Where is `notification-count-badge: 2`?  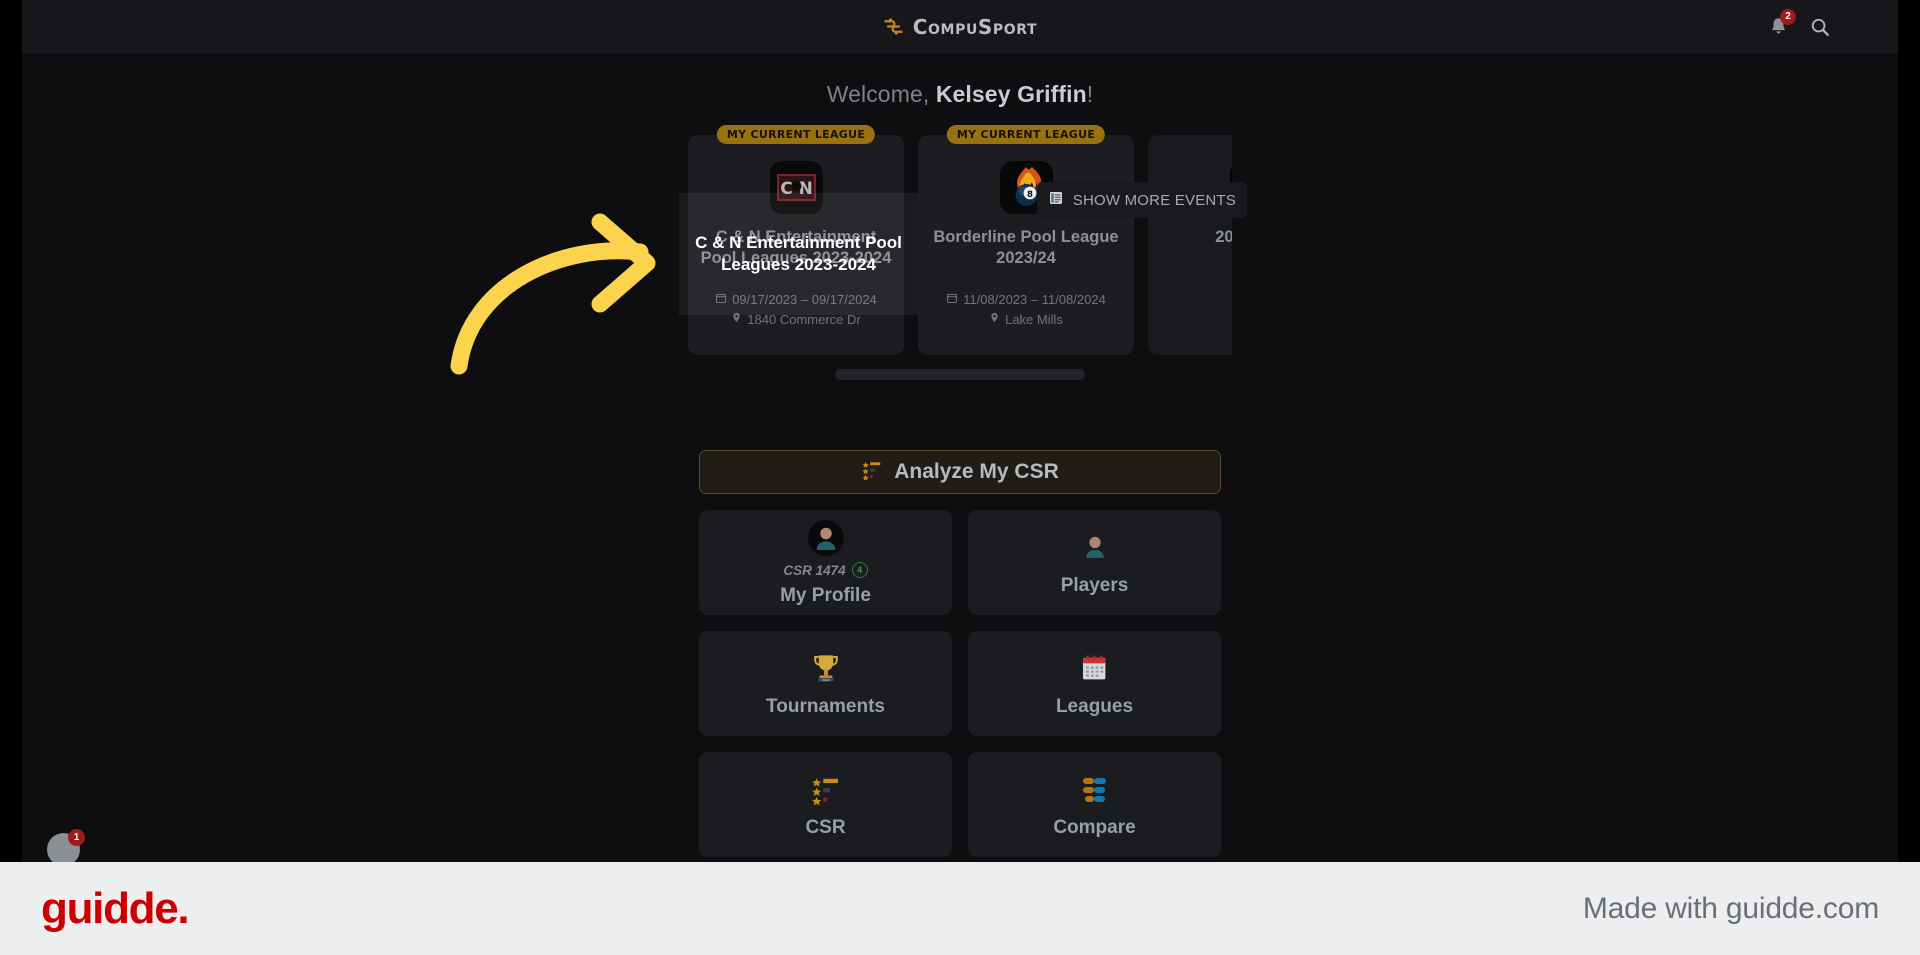
notification-count-badge: 2 is located at coordinates (1788, 17).